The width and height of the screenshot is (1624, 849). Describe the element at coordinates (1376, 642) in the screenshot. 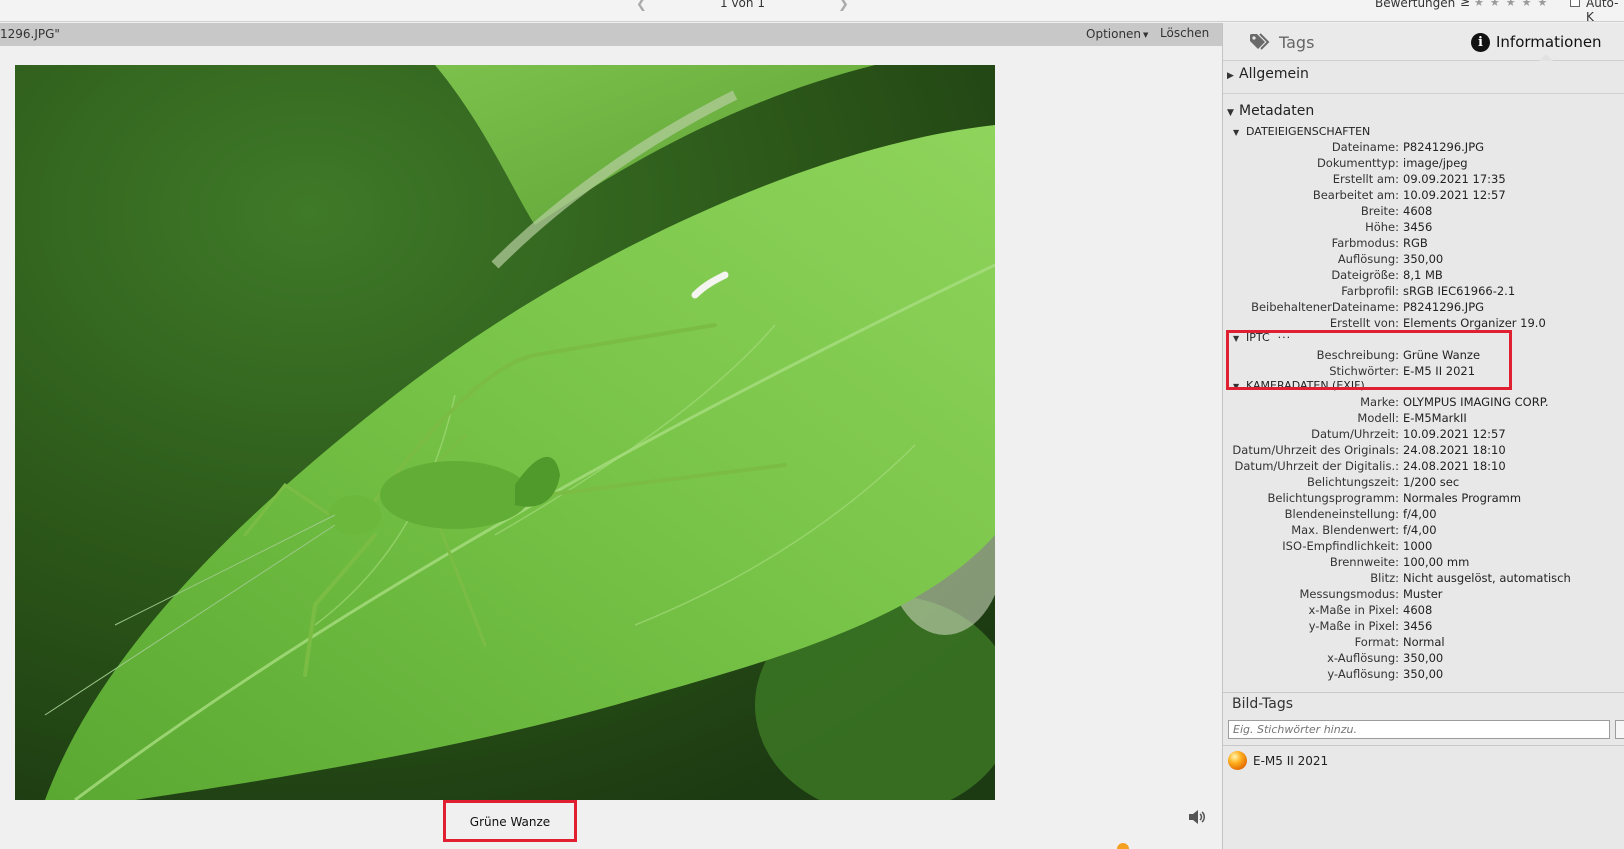

I see `exif-property-key: Format:` at that location.